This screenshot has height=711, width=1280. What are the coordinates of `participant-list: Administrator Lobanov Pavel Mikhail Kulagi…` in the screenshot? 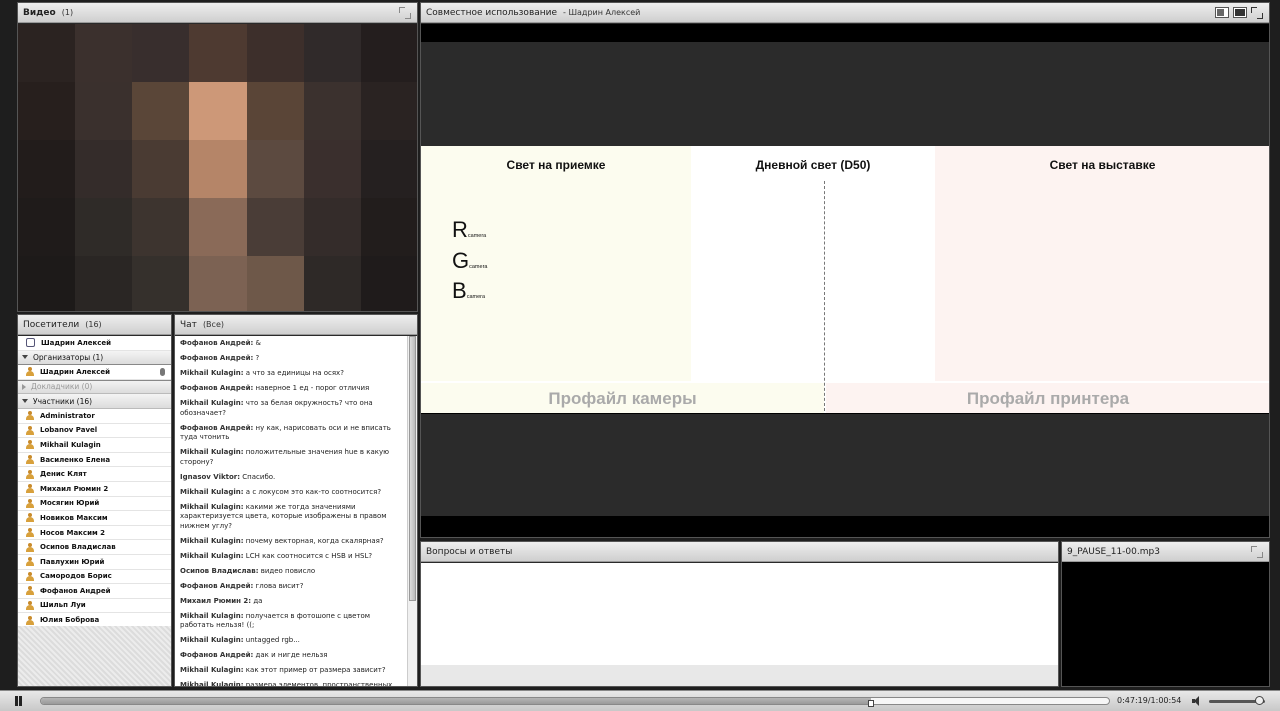 It's located at (94, 518).